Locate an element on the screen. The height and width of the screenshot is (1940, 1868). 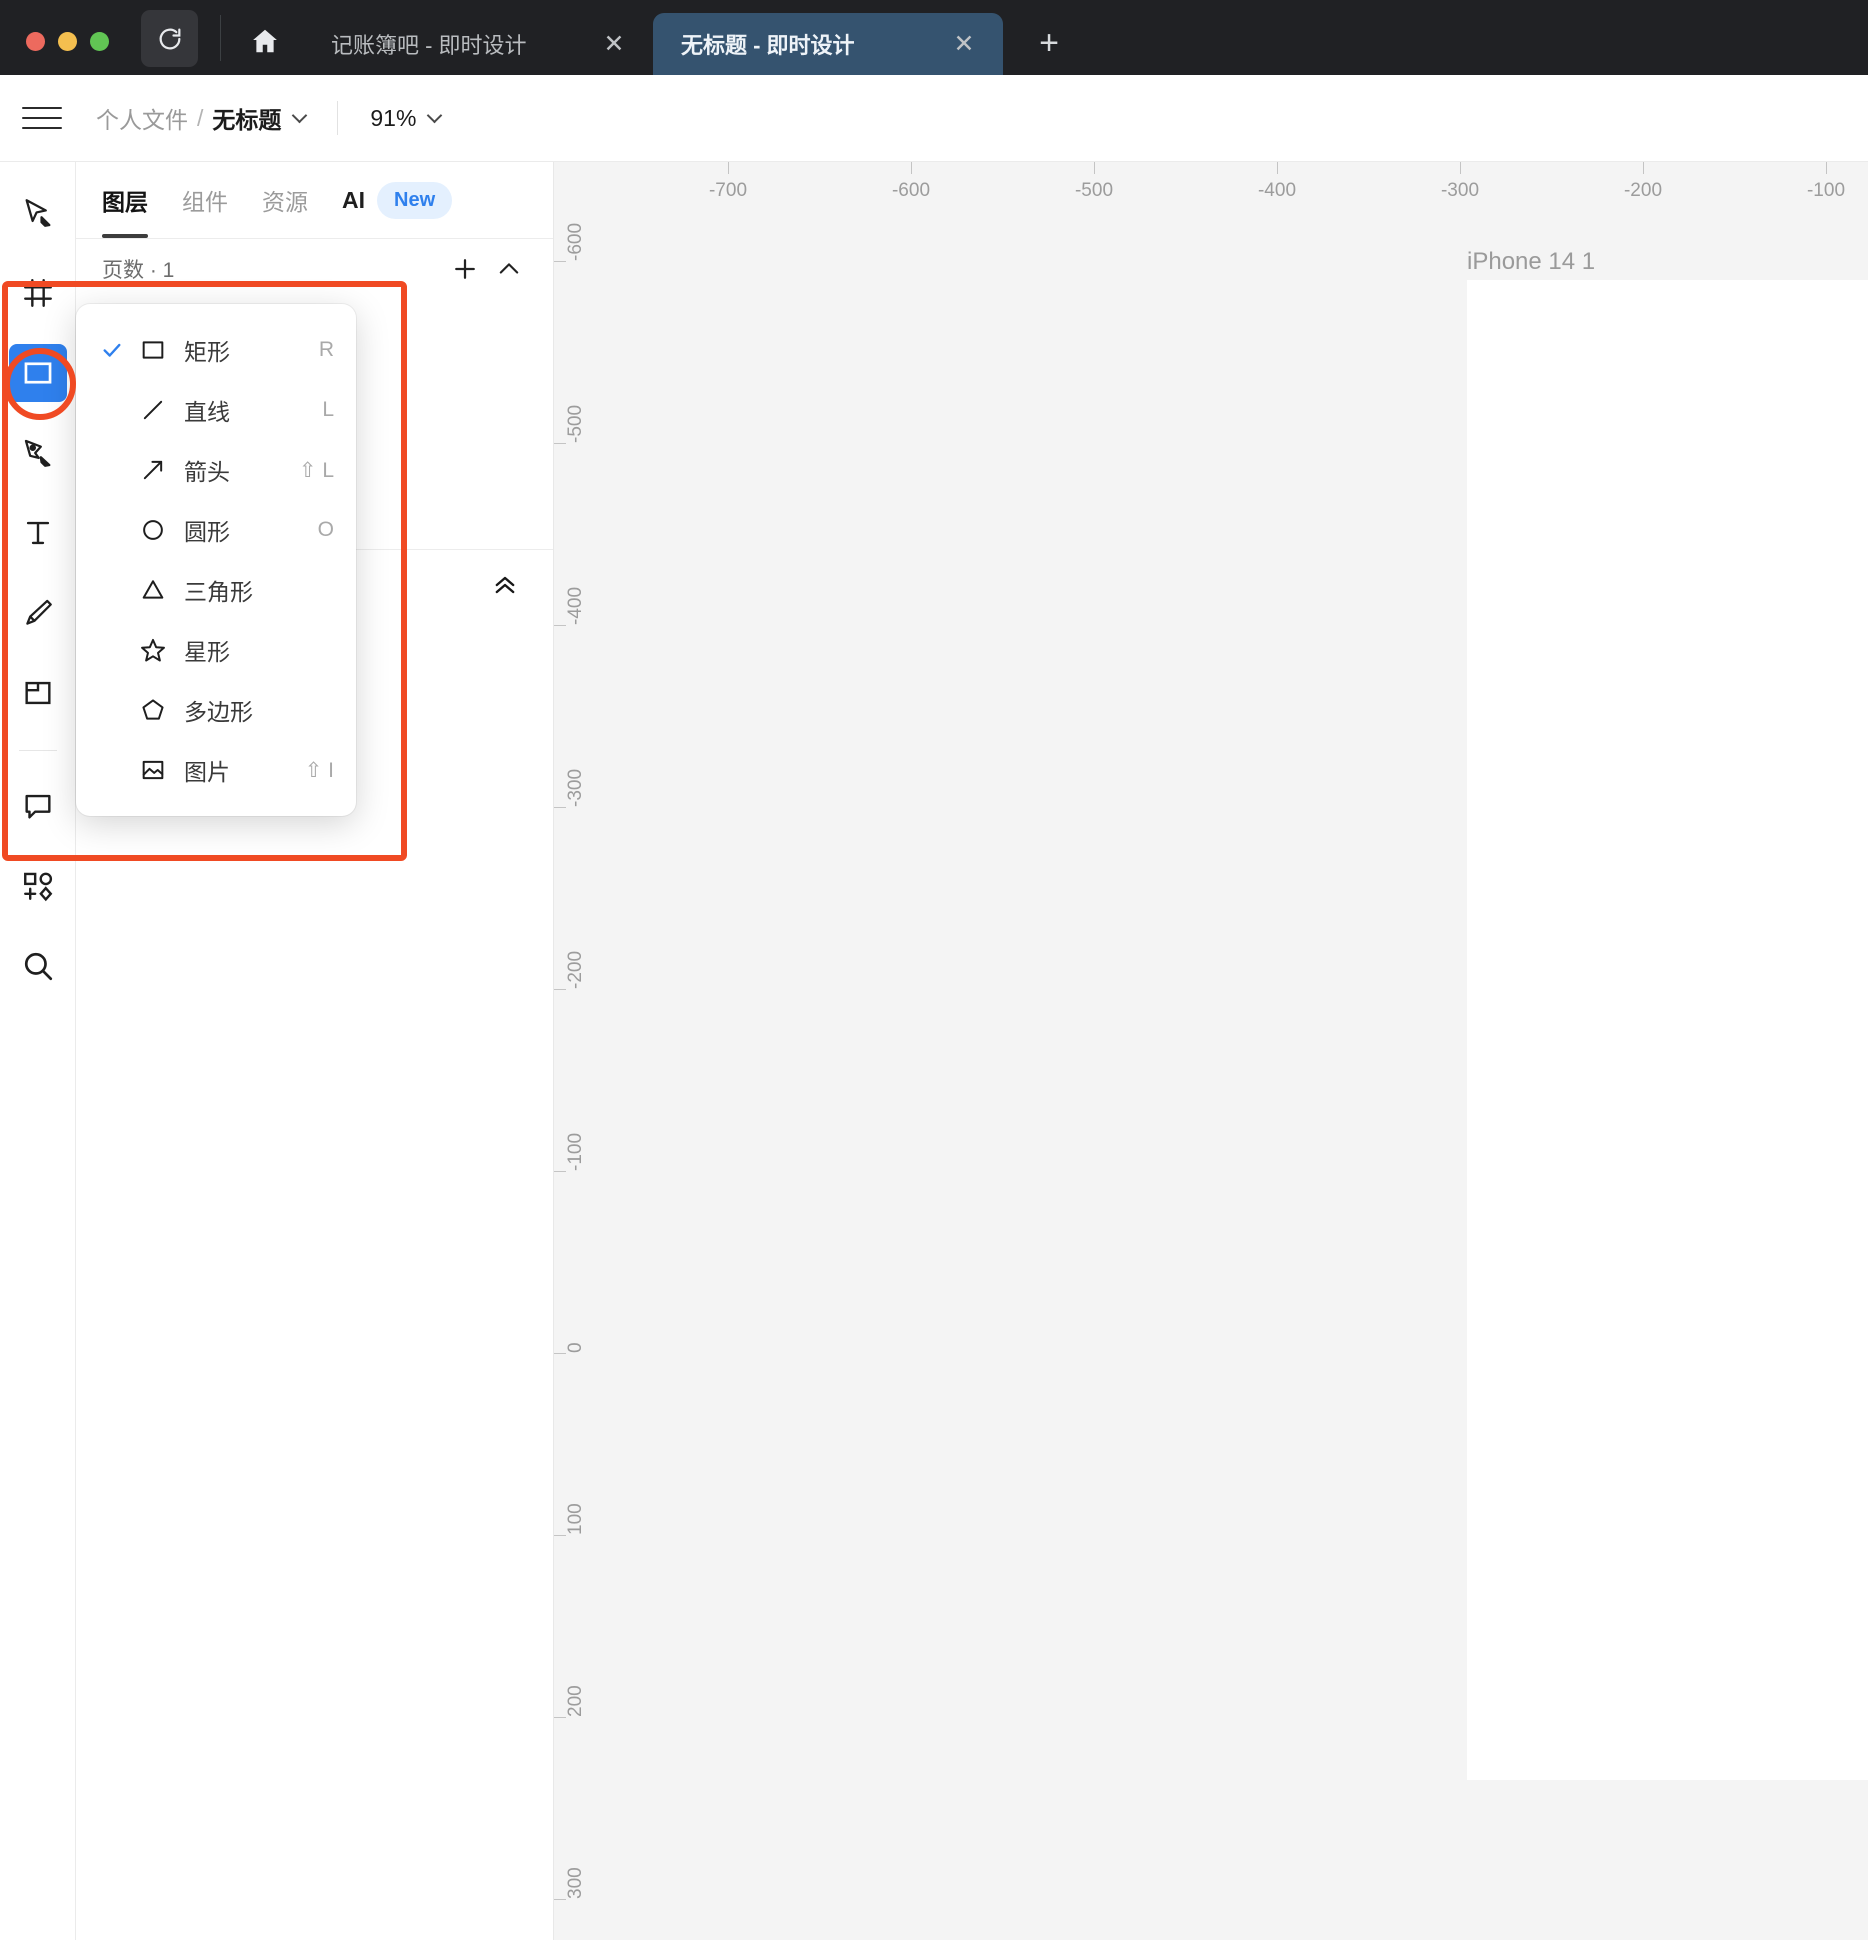
horizontal-ruler: -700 -600 -500 -400 -300 -200 -100 is located at coordinates (1211, 185).